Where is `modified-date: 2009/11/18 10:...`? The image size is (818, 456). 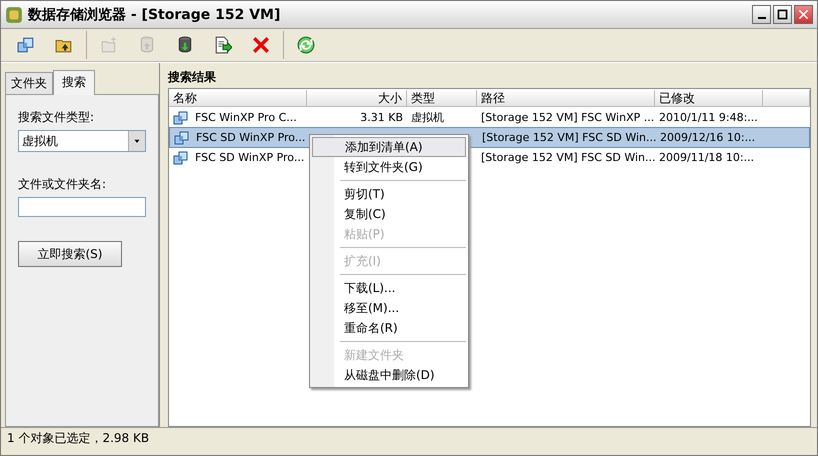 modified-date: 2009/11/18 10:... is located at coordinates (706, 157).